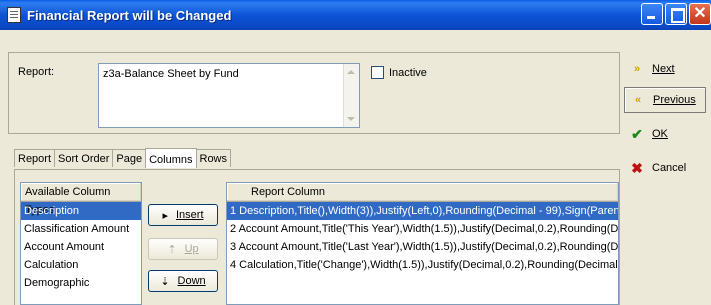  I want to click on list-item: Description, so click(81, 211).